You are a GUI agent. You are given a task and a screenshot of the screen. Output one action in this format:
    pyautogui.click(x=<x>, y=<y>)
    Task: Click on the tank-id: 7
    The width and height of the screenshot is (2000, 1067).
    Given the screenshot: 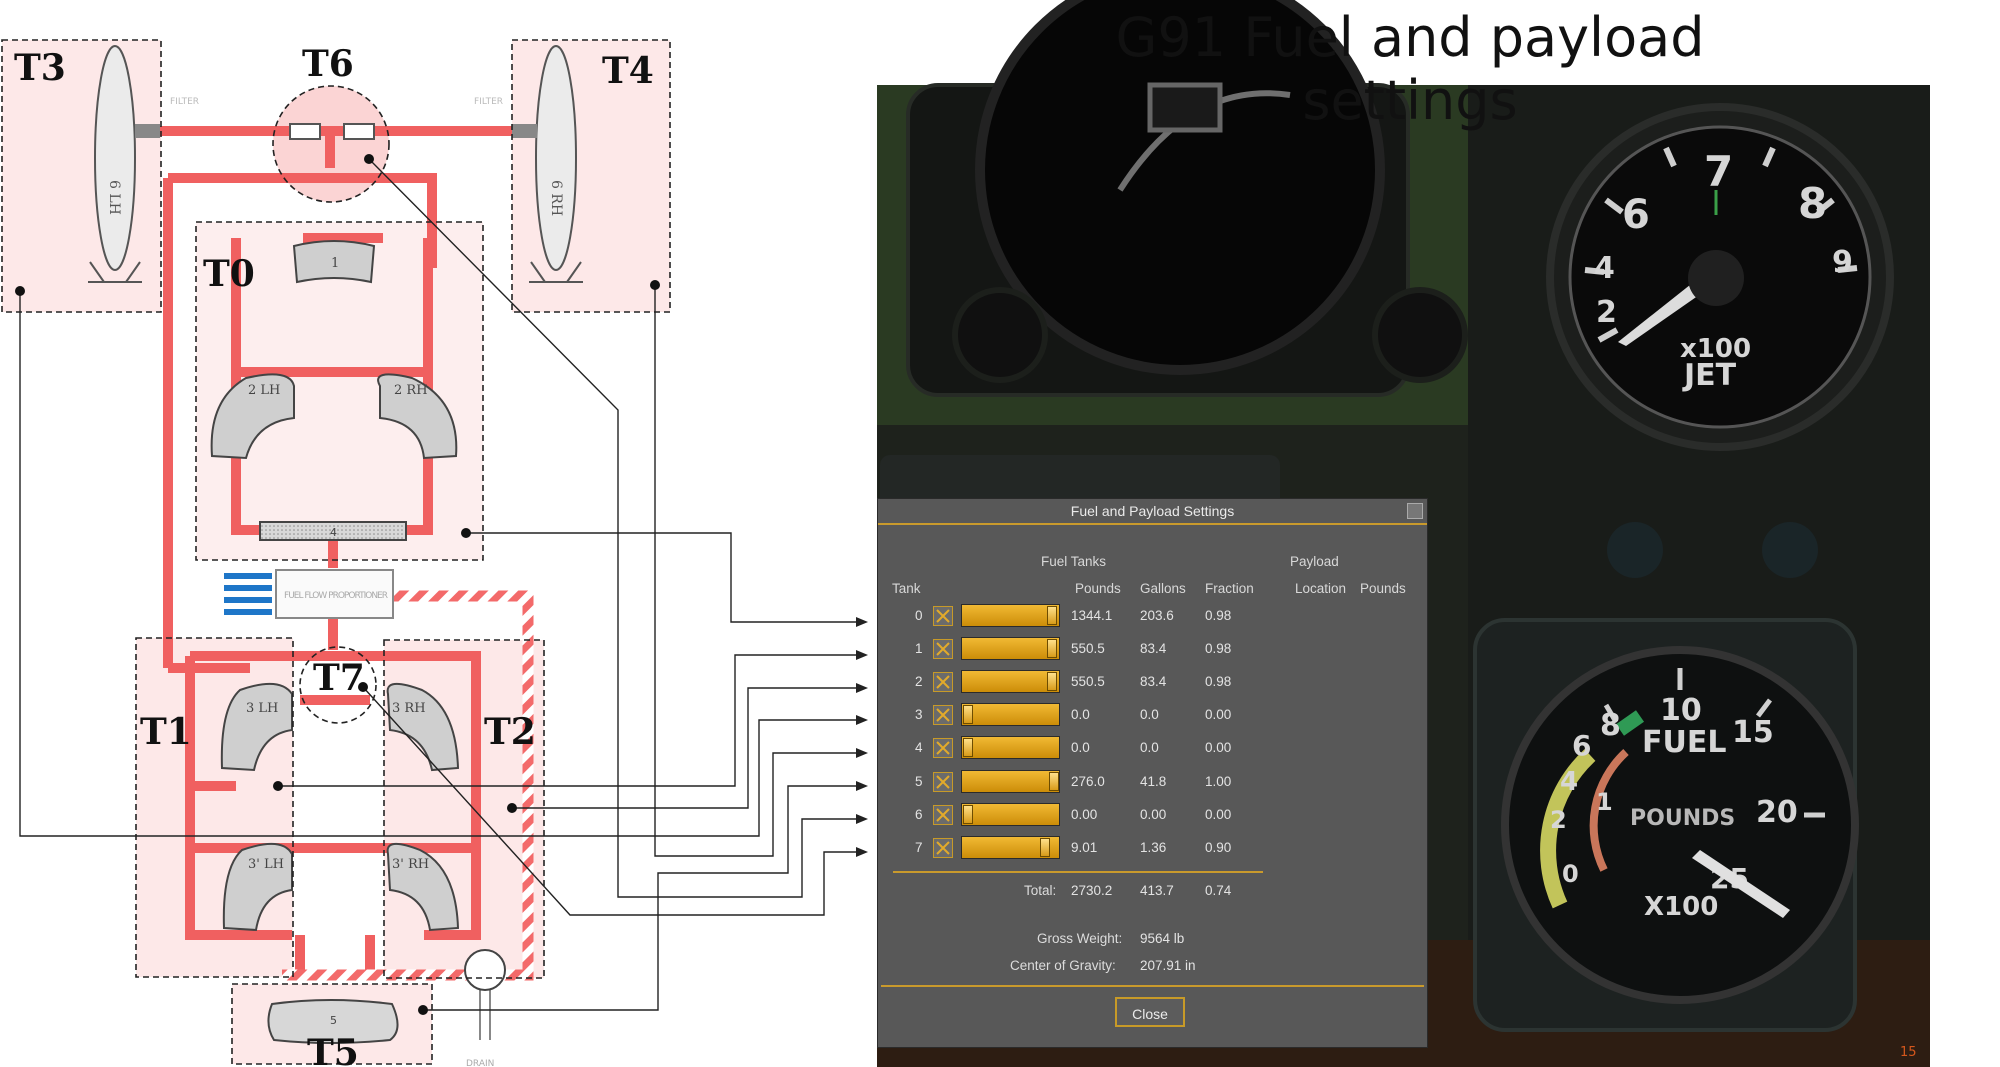 What is the action you would take?
    pyautogui.click(x=919, y=847)
    